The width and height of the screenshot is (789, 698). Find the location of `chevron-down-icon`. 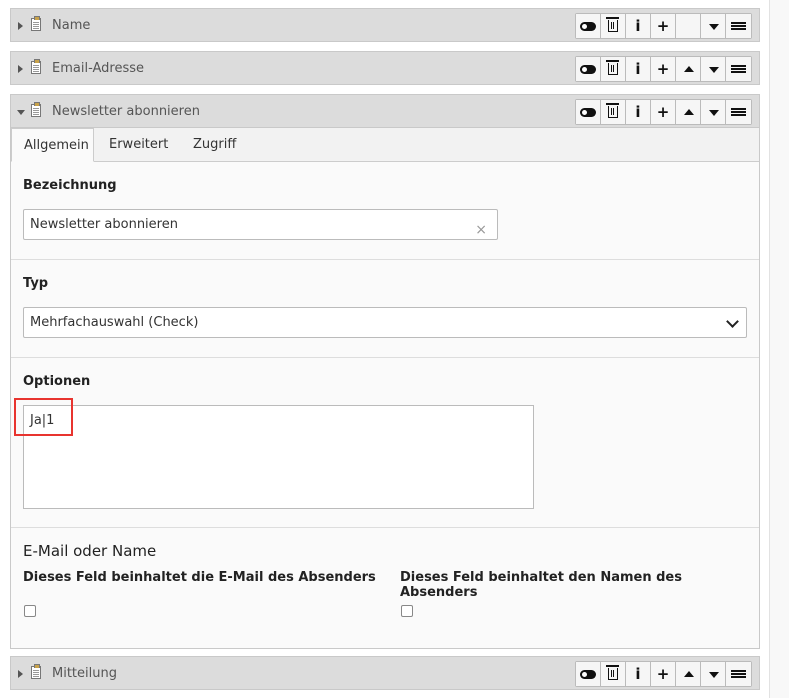

chevron-down-icon is located at coordinates (732, 321).